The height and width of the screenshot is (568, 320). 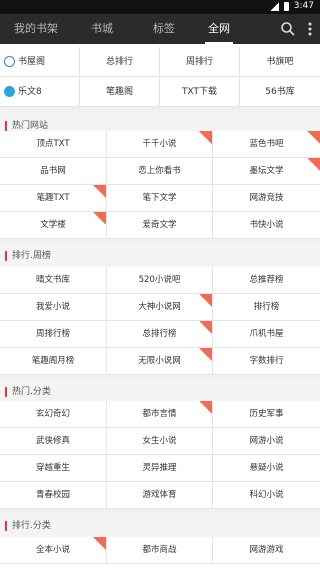 I want to click on grid-item: 周排行榜, so click(x=53, y=334).